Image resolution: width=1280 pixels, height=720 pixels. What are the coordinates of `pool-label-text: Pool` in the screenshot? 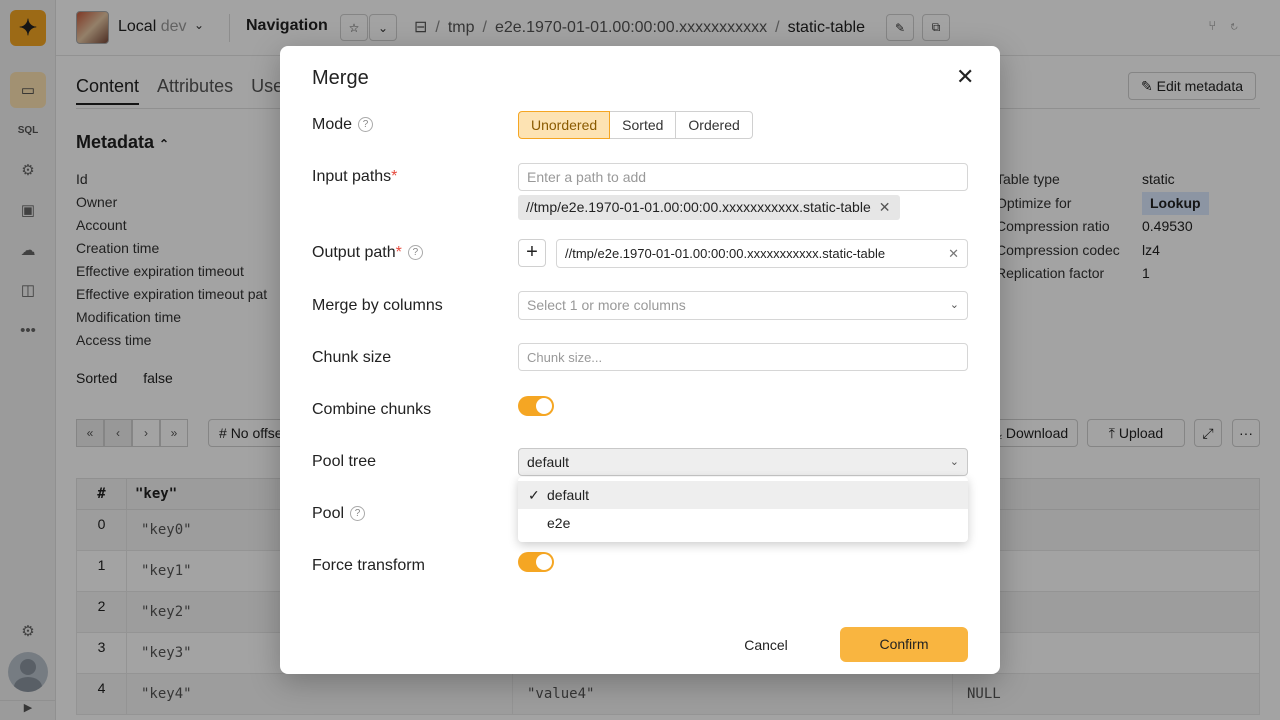 It's located at (328, 513).